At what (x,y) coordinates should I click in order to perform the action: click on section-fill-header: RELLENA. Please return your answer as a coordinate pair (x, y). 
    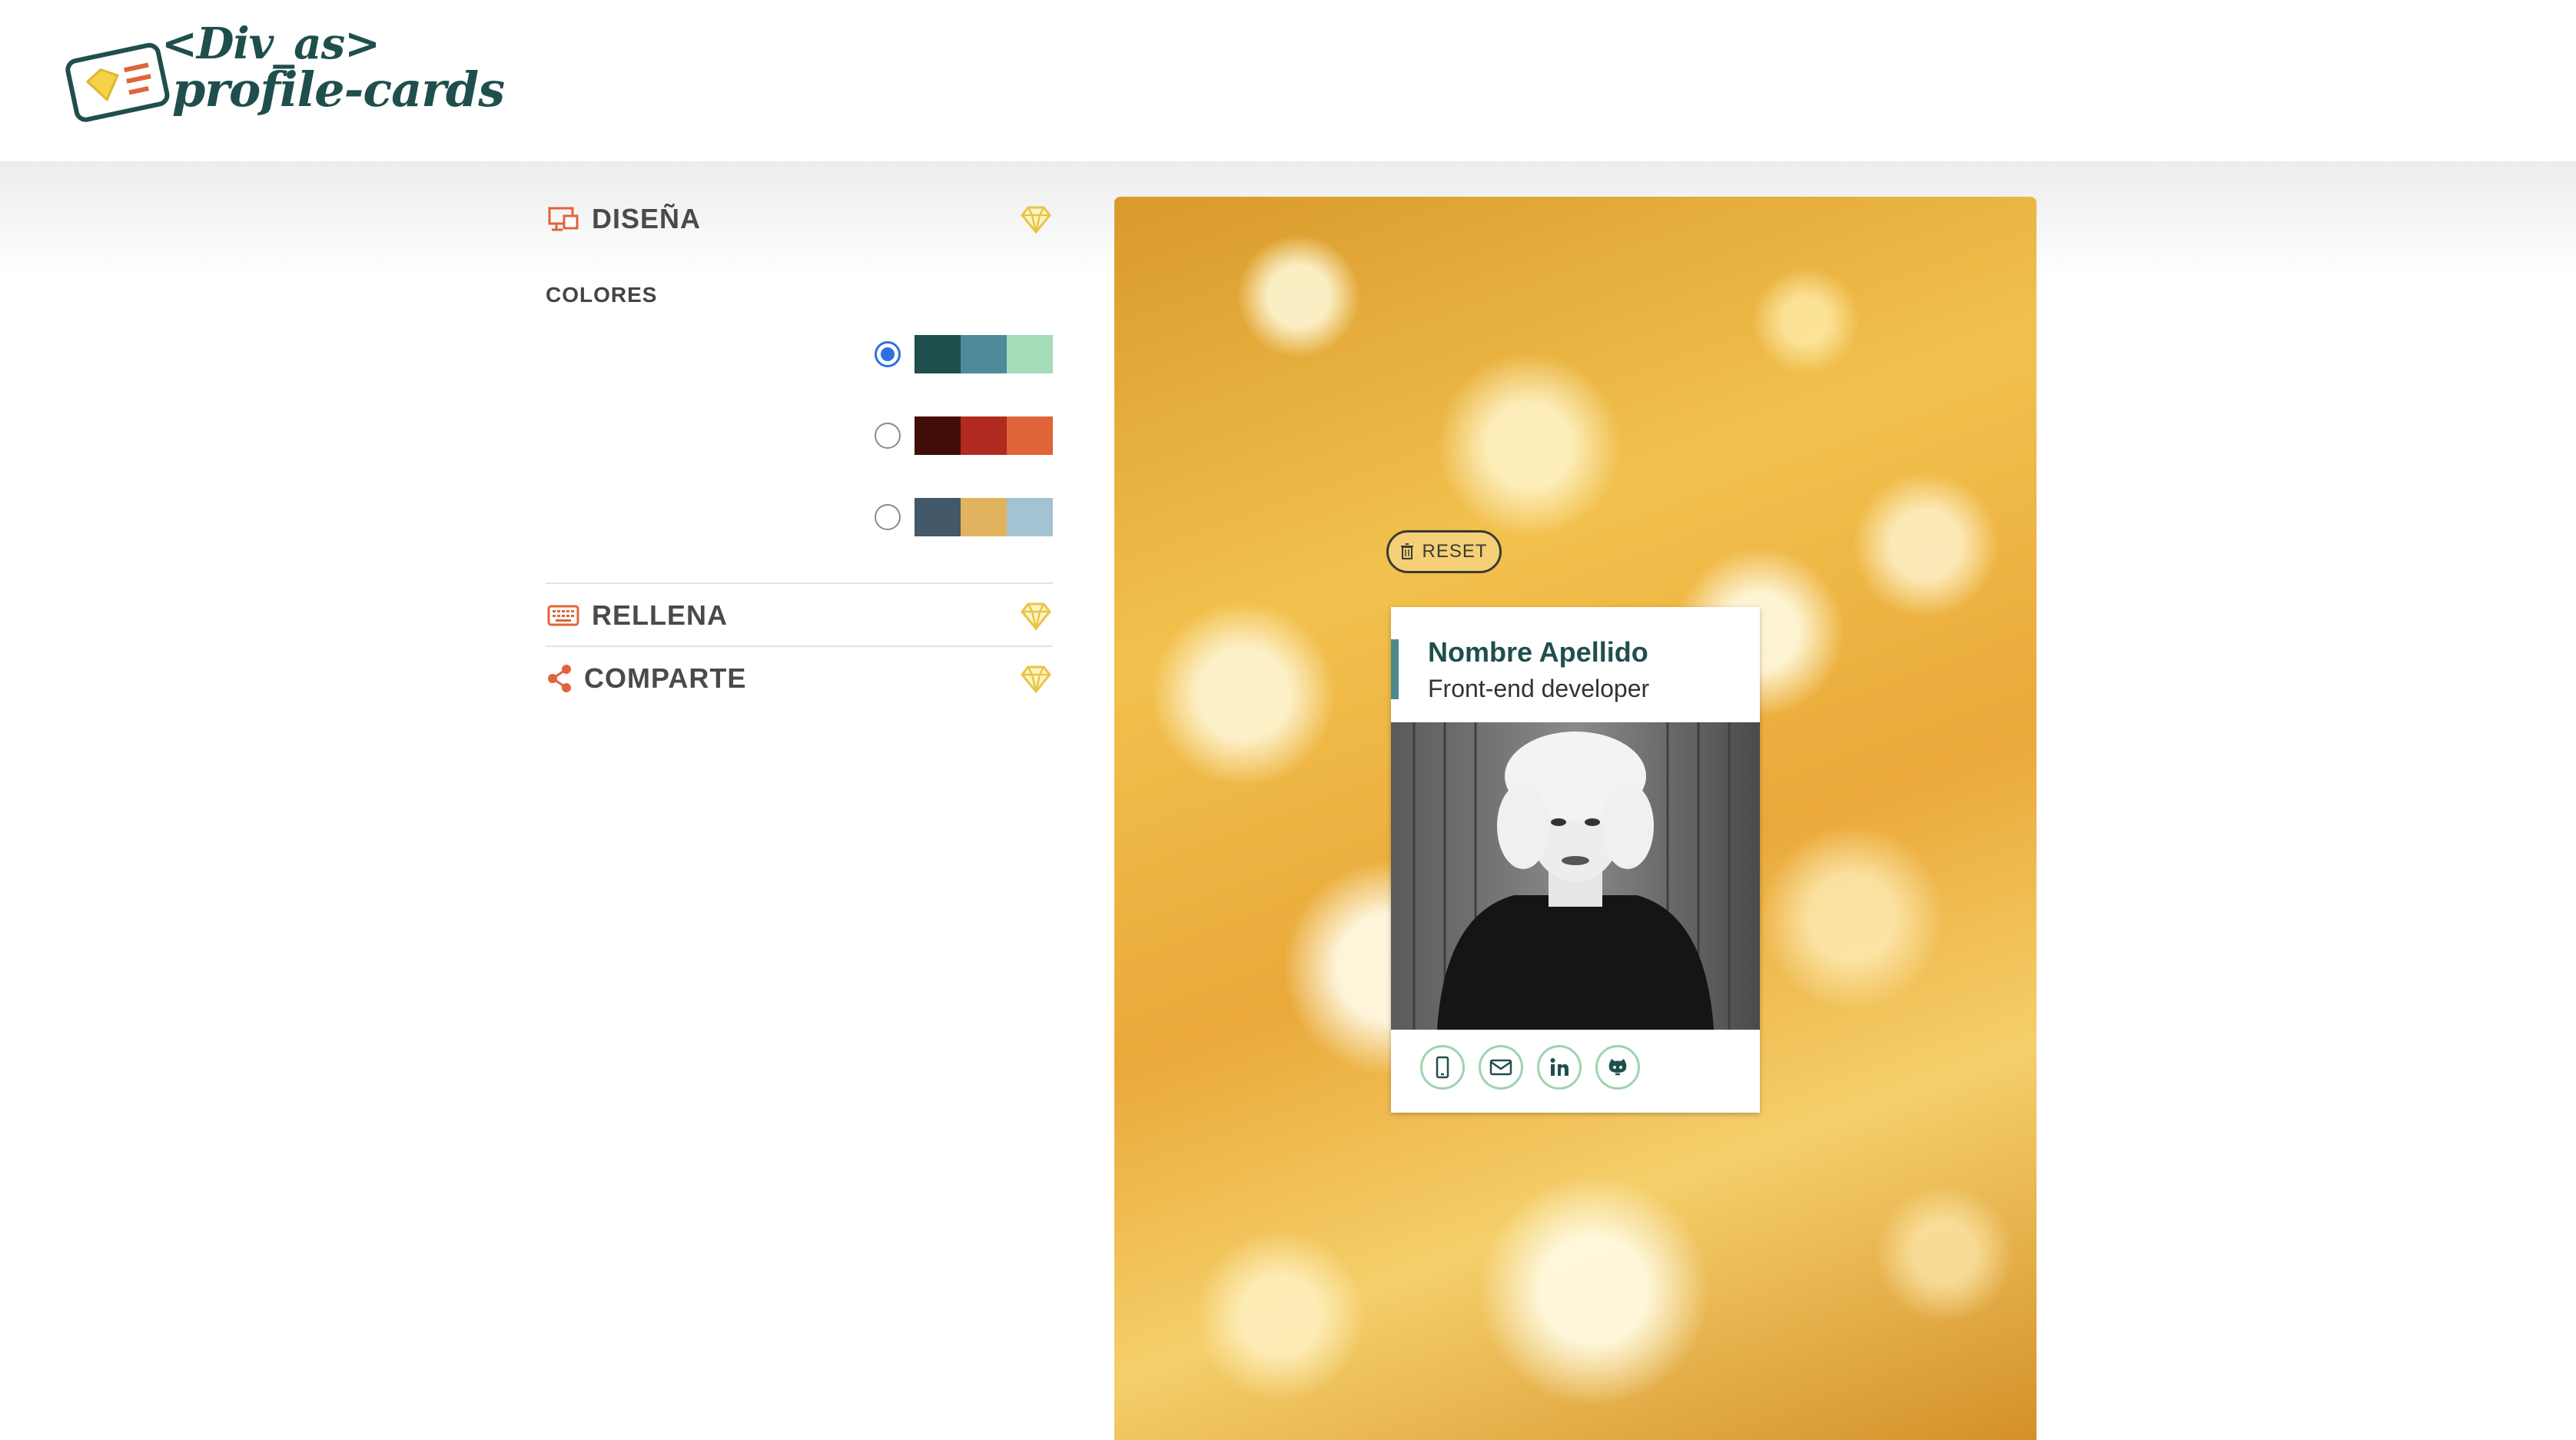
    Looking at the image, I should click on (799, 616).